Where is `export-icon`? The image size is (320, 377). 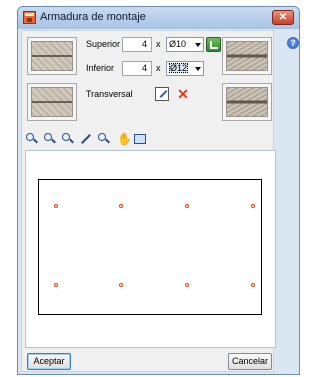
export-icon is located at coordinates (213, 44).